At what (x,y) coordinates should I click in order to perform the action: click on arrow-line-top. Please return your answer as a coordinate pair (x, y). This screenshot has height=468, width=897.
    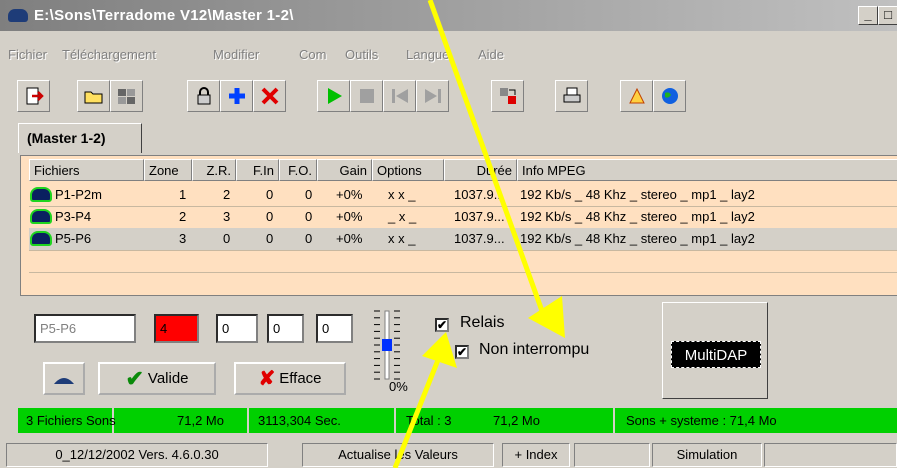
    Looking at the image, I should click on (488, 161).